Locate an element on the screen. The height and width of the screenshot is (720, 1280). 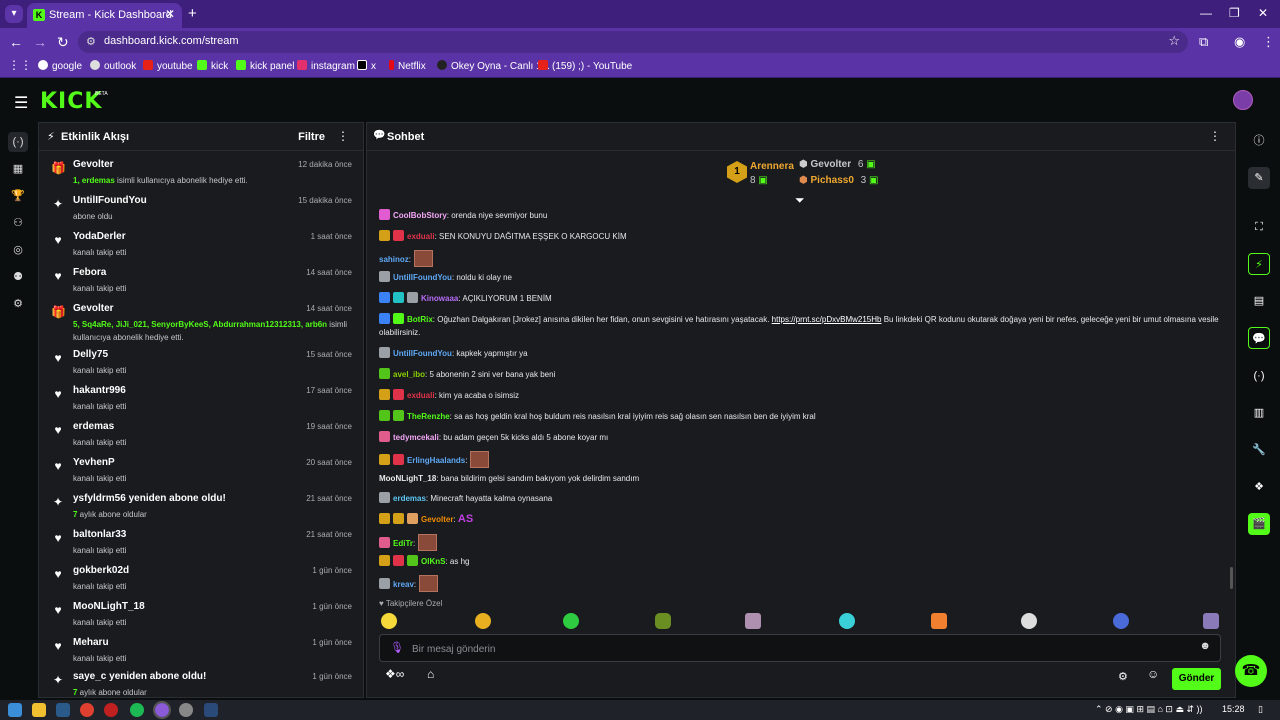
chat-username: EdiTr is located at coordinates (403, 543).